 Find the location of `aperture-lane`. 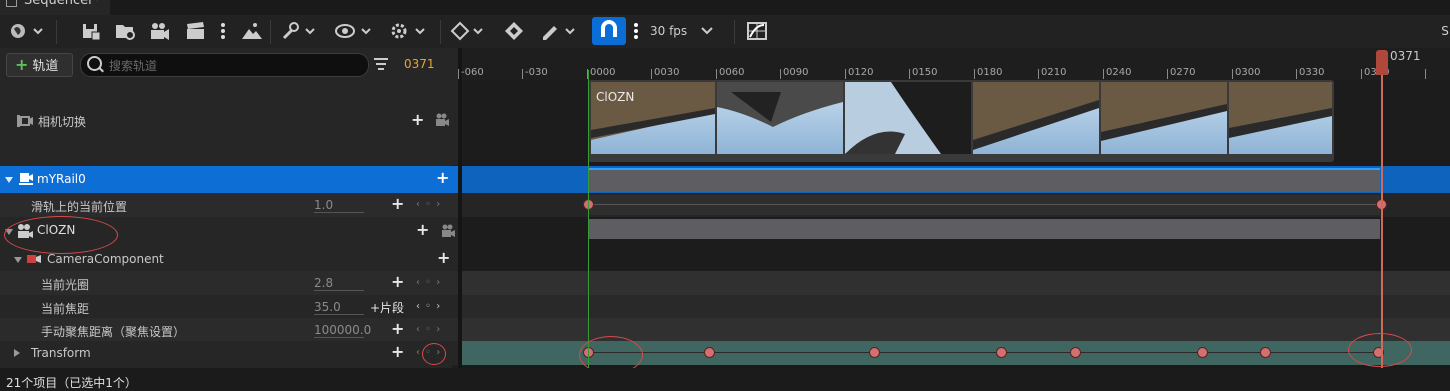

aperture-lane is located at coordinates (956, 283).